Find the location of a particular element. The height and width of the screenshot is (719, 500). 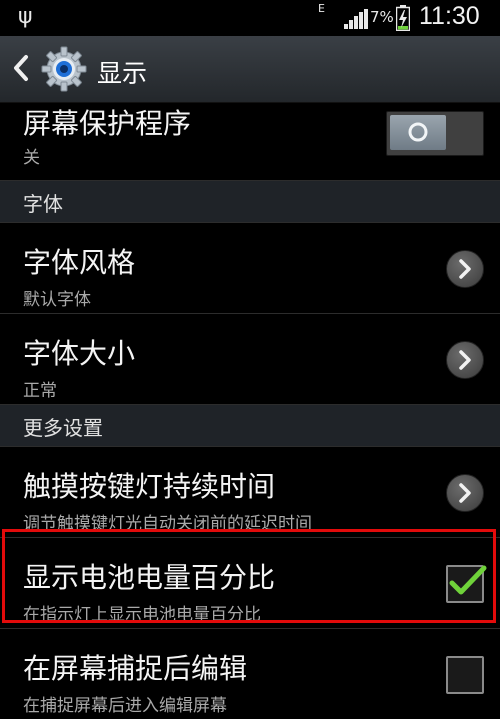

edit-after-capture-title: 在屏幕捕捉后编辑 is located at coordinates (135, 668).